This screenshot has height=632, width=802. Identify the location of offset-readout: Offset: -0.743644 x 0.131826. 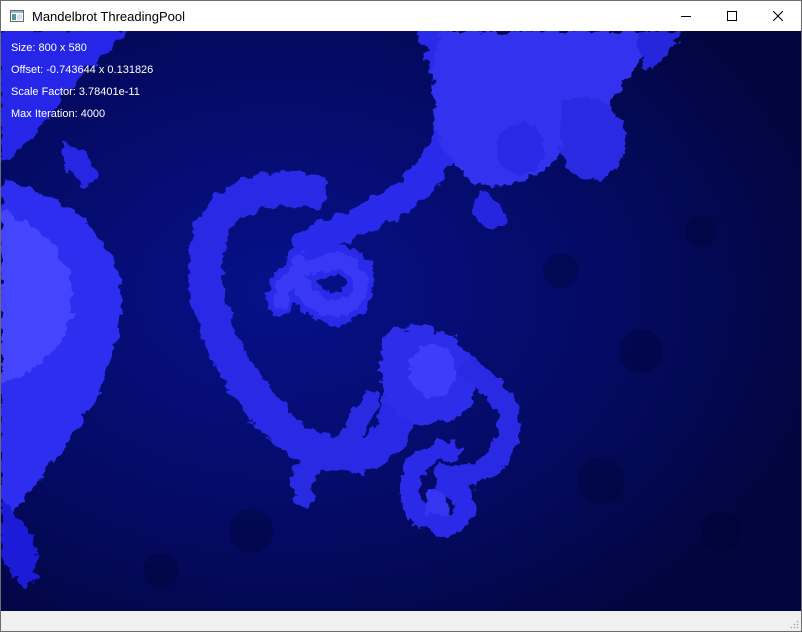
(82, 70).